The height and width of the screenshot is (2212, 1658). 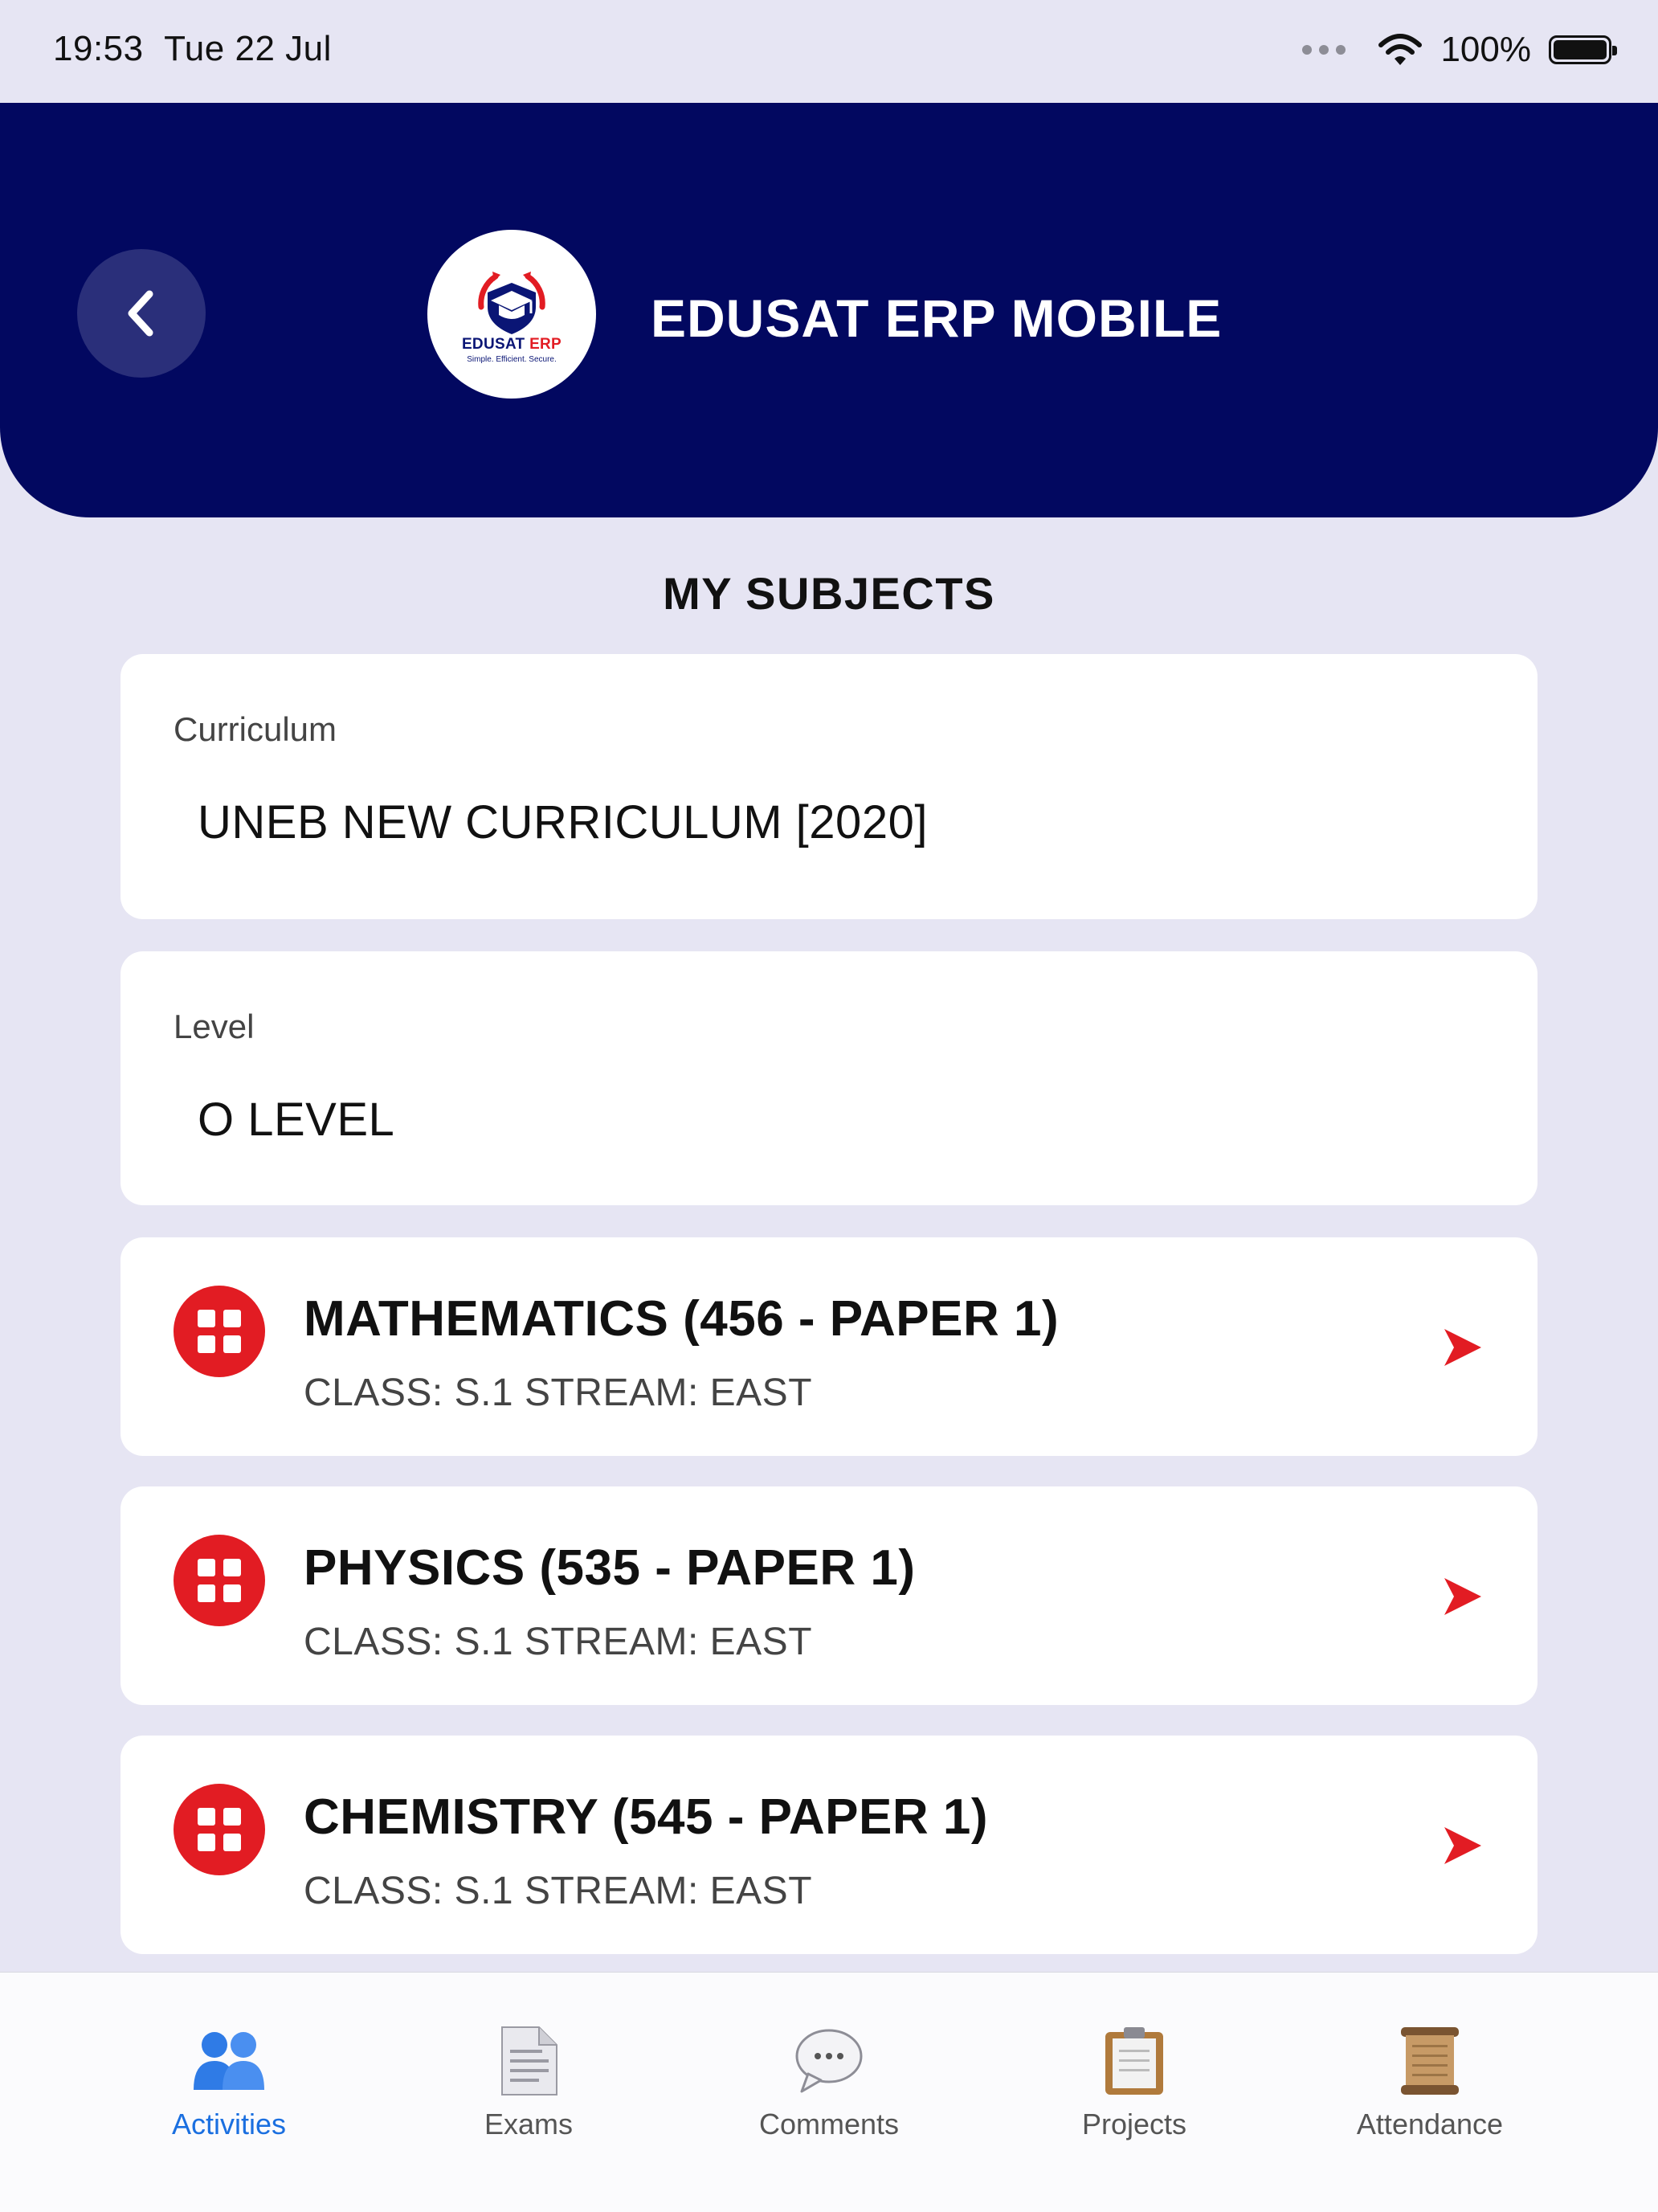 What do you see at coordinates (248, 49) in the screenshot?
I see `status-date: Tue 22 Jul` at bounding box center [248, 49].